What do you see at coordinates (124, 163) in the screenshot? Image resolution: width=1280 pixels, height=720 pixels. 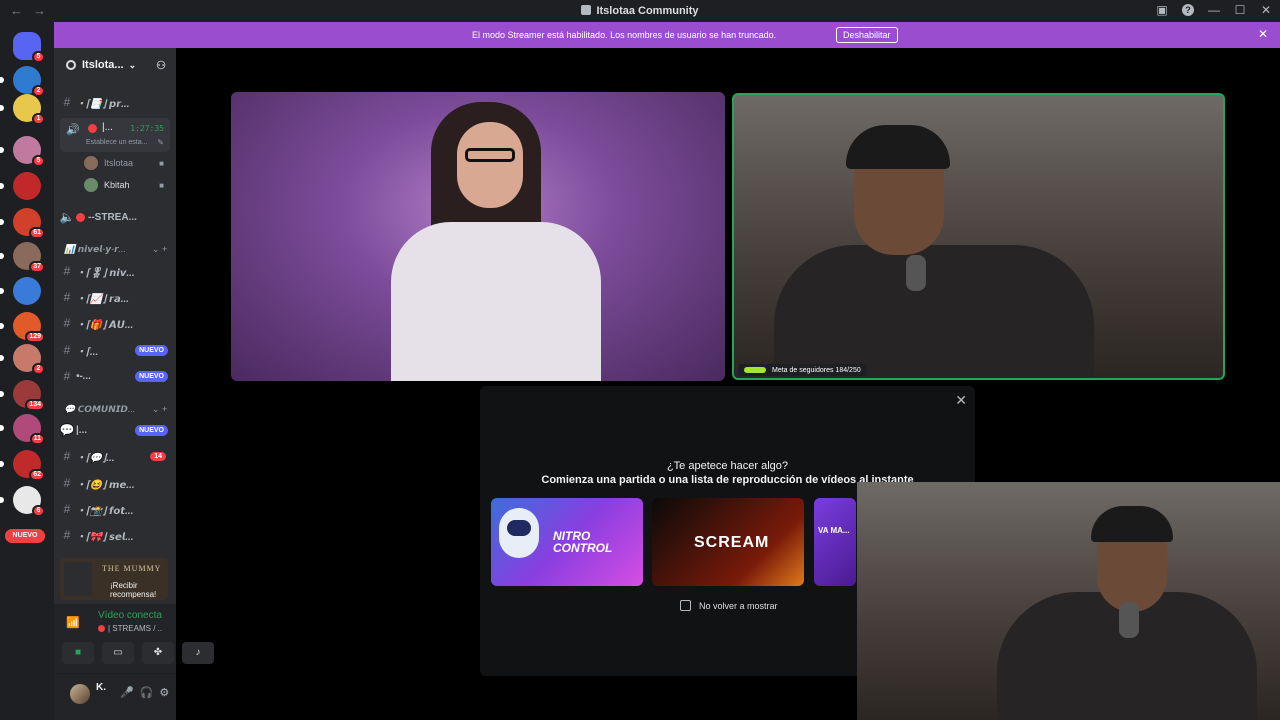 I see `voice-user: Itslotaa ■` at bounding box center [124, 163].